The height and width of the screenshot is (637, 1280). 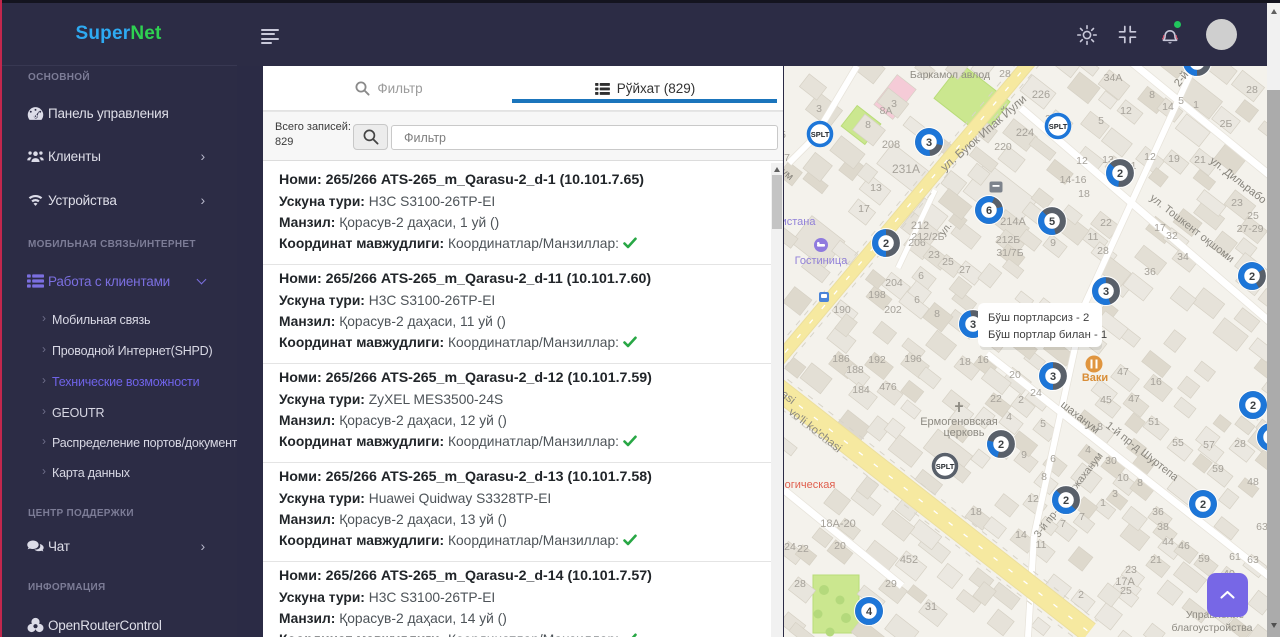 What do you see at coordinates (983, 360) in the screenshot?
I see `svg-text: 16` at bounding box center [983, 360].